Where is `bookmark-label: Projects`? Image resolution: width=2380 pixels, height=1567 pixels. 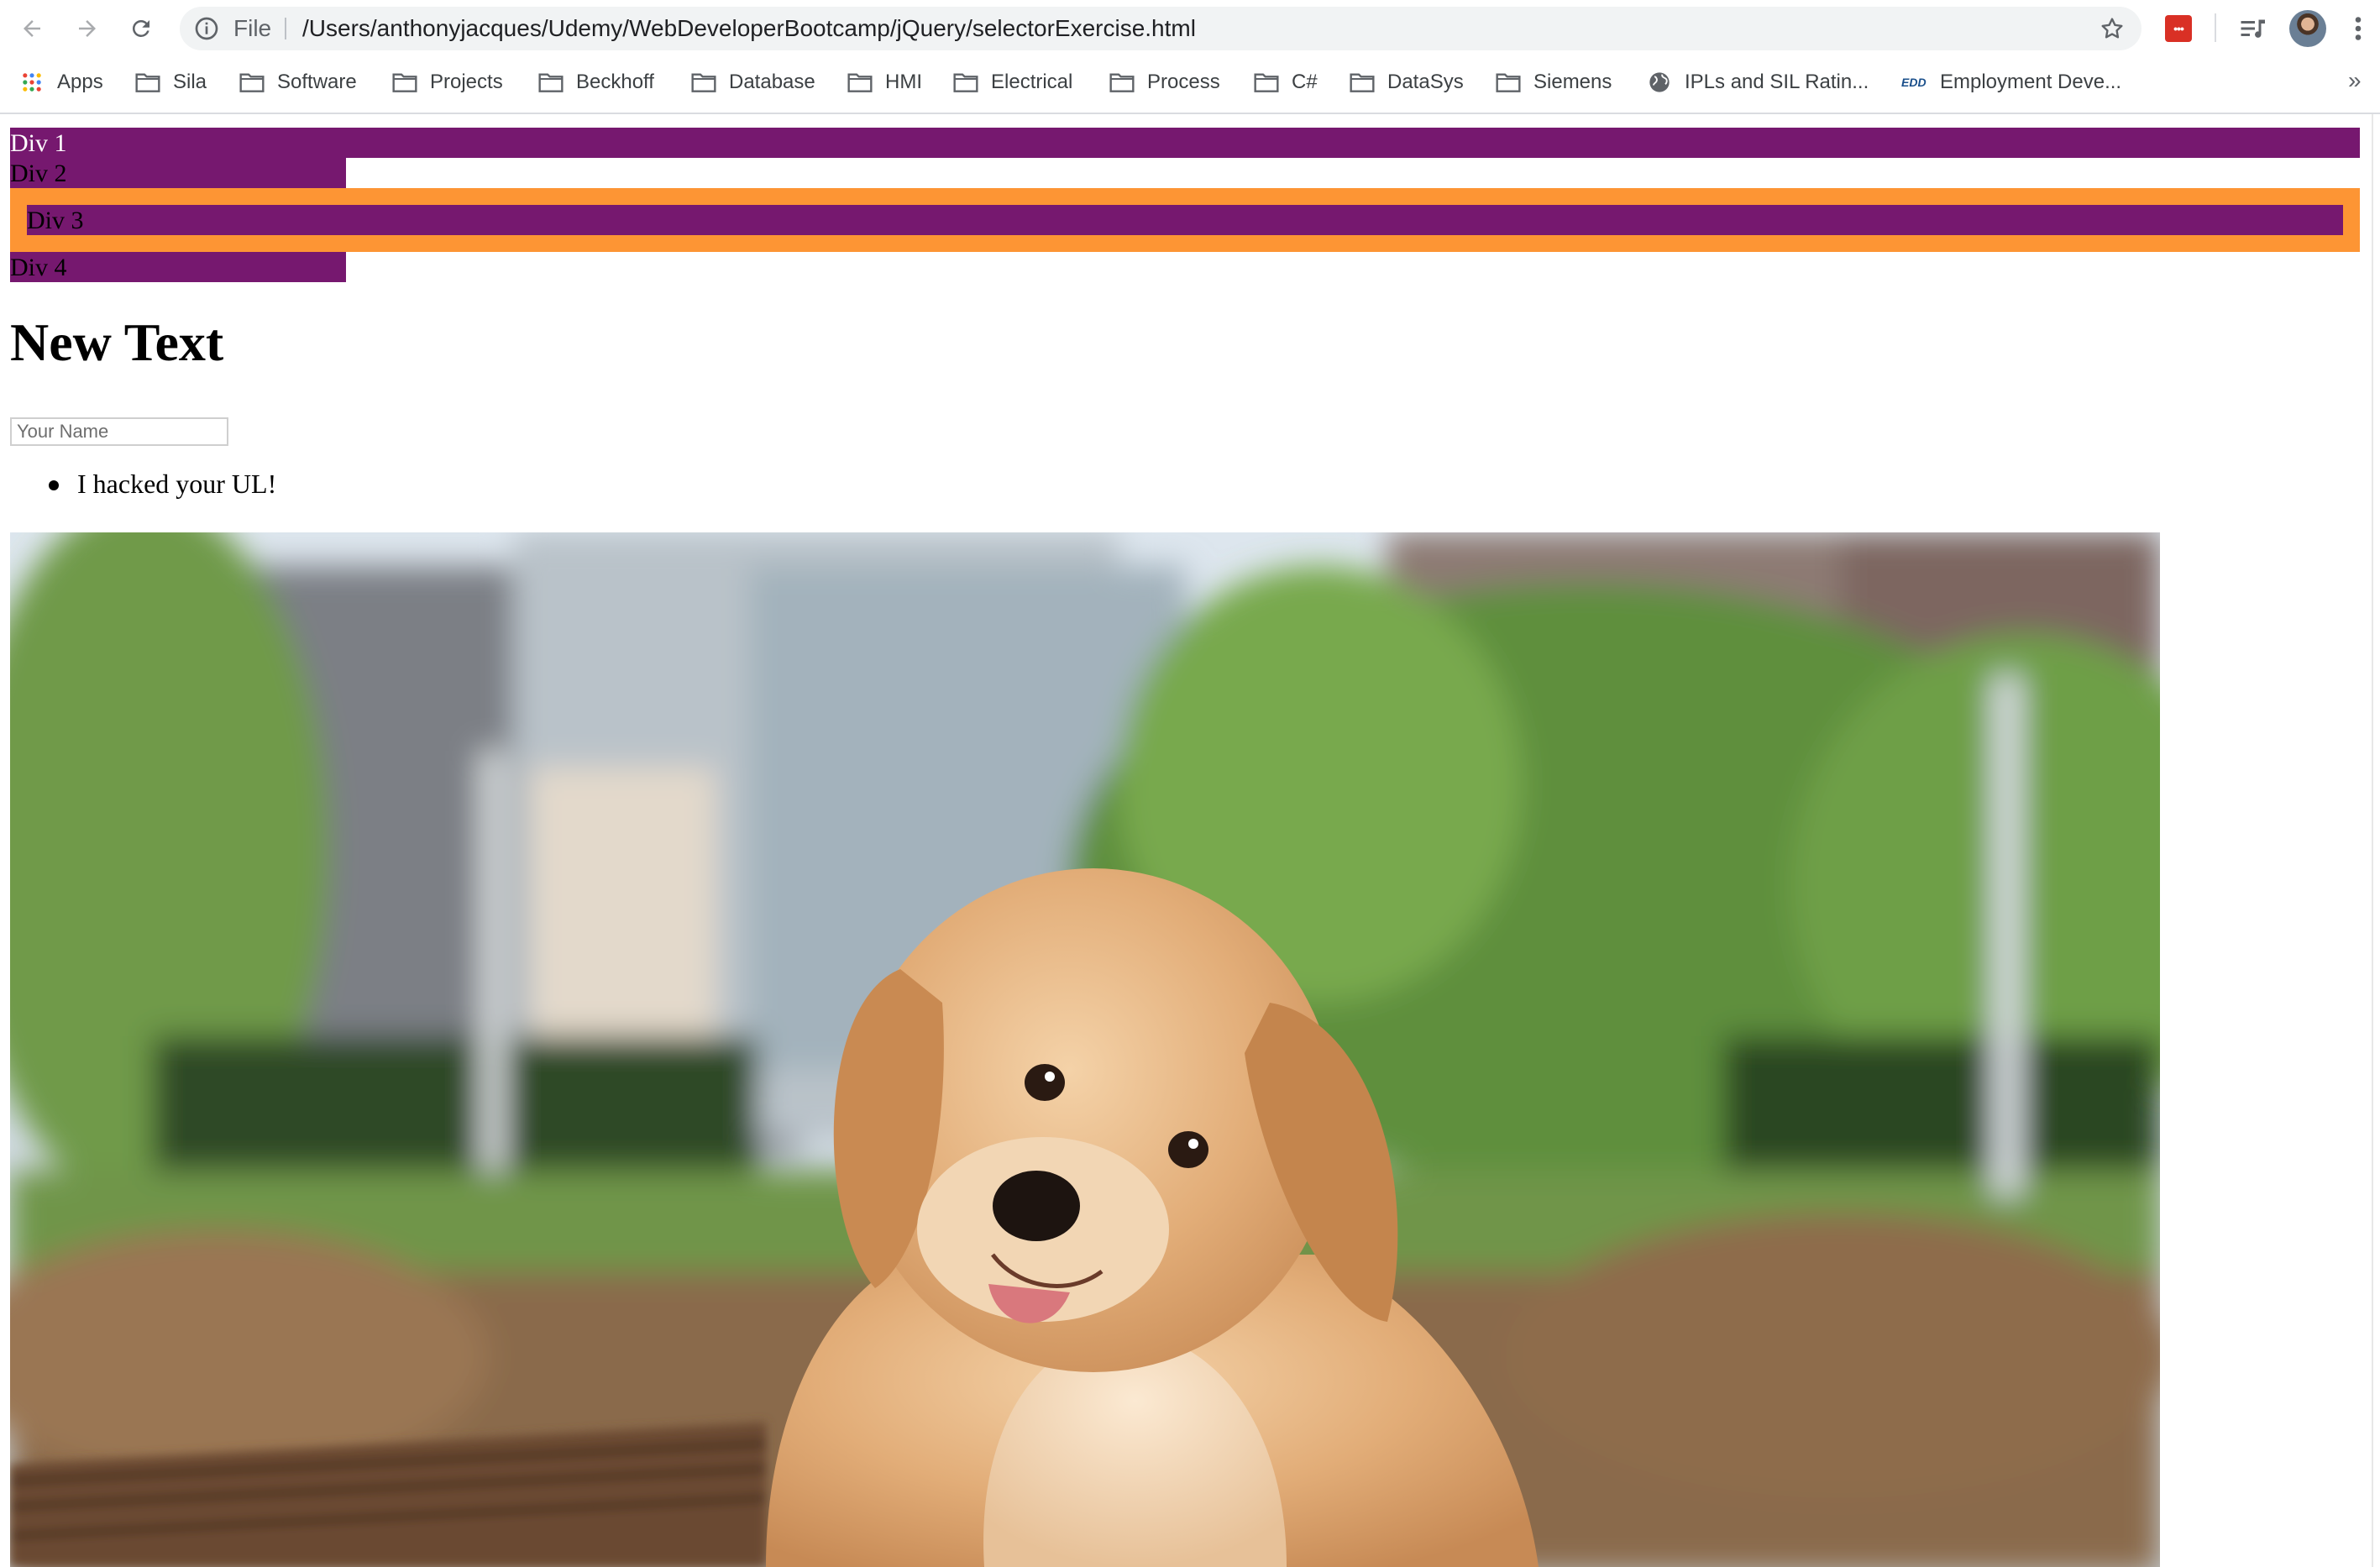 bookmark-label: Projects is located at coordinates (467, 82).